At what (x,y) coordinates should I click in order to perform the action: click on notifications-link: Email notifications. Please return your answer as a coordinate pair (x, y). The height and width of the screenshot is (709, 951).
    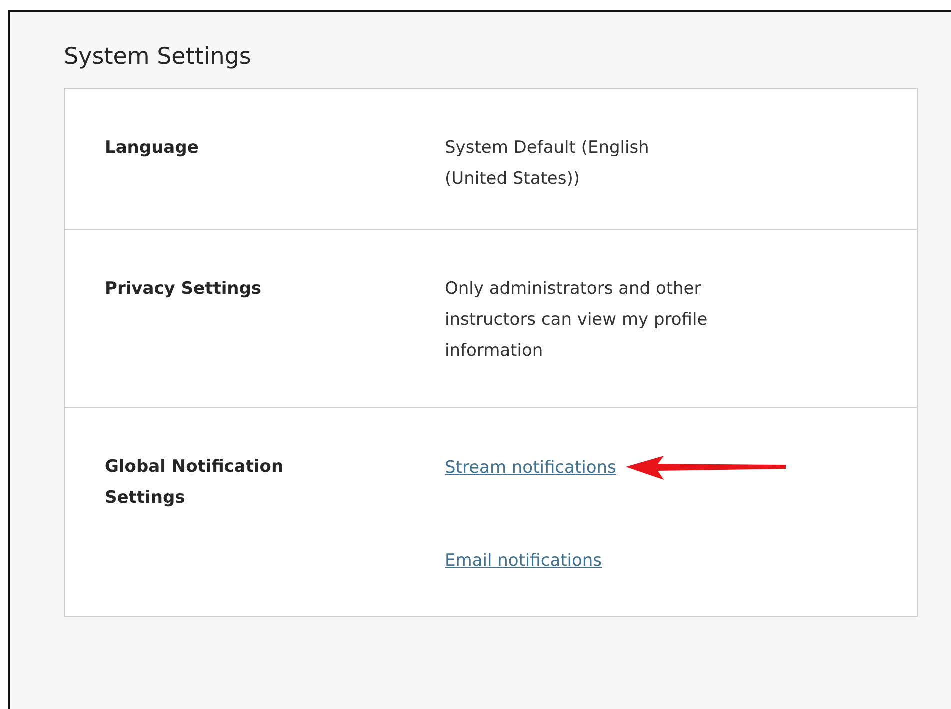
    Looking at the image, I should click on (523, 560).